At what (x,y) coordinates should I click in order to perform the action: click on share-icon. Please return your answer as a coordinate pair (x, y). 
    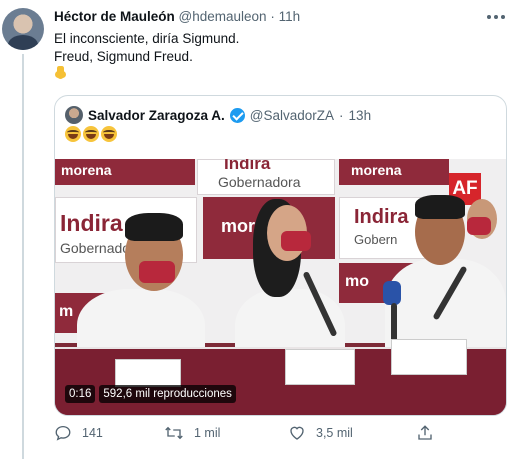
    Looking at the image, I should click on (425, 432).